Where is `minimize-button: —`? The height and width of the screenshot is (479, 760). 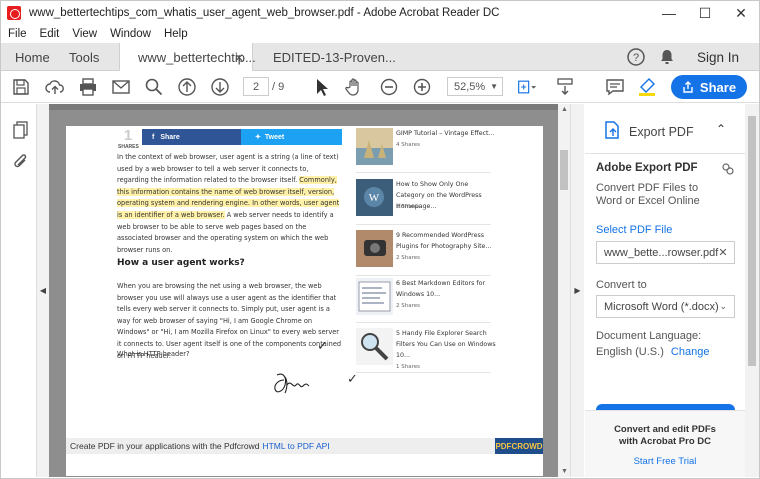
minimize-button: — is located at coordinates (669, 13).